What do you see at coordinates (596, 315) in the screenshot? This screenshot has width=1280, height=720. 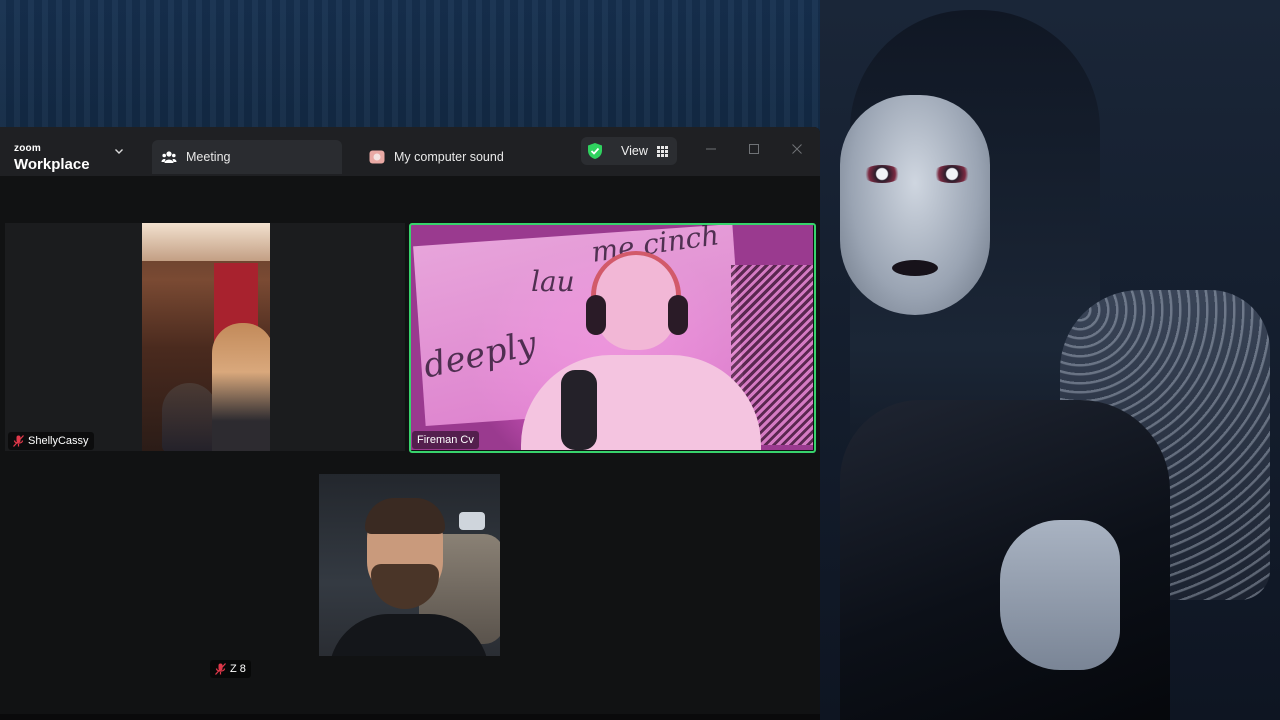 I see `headphone-left` at bounding box center [596, 315].